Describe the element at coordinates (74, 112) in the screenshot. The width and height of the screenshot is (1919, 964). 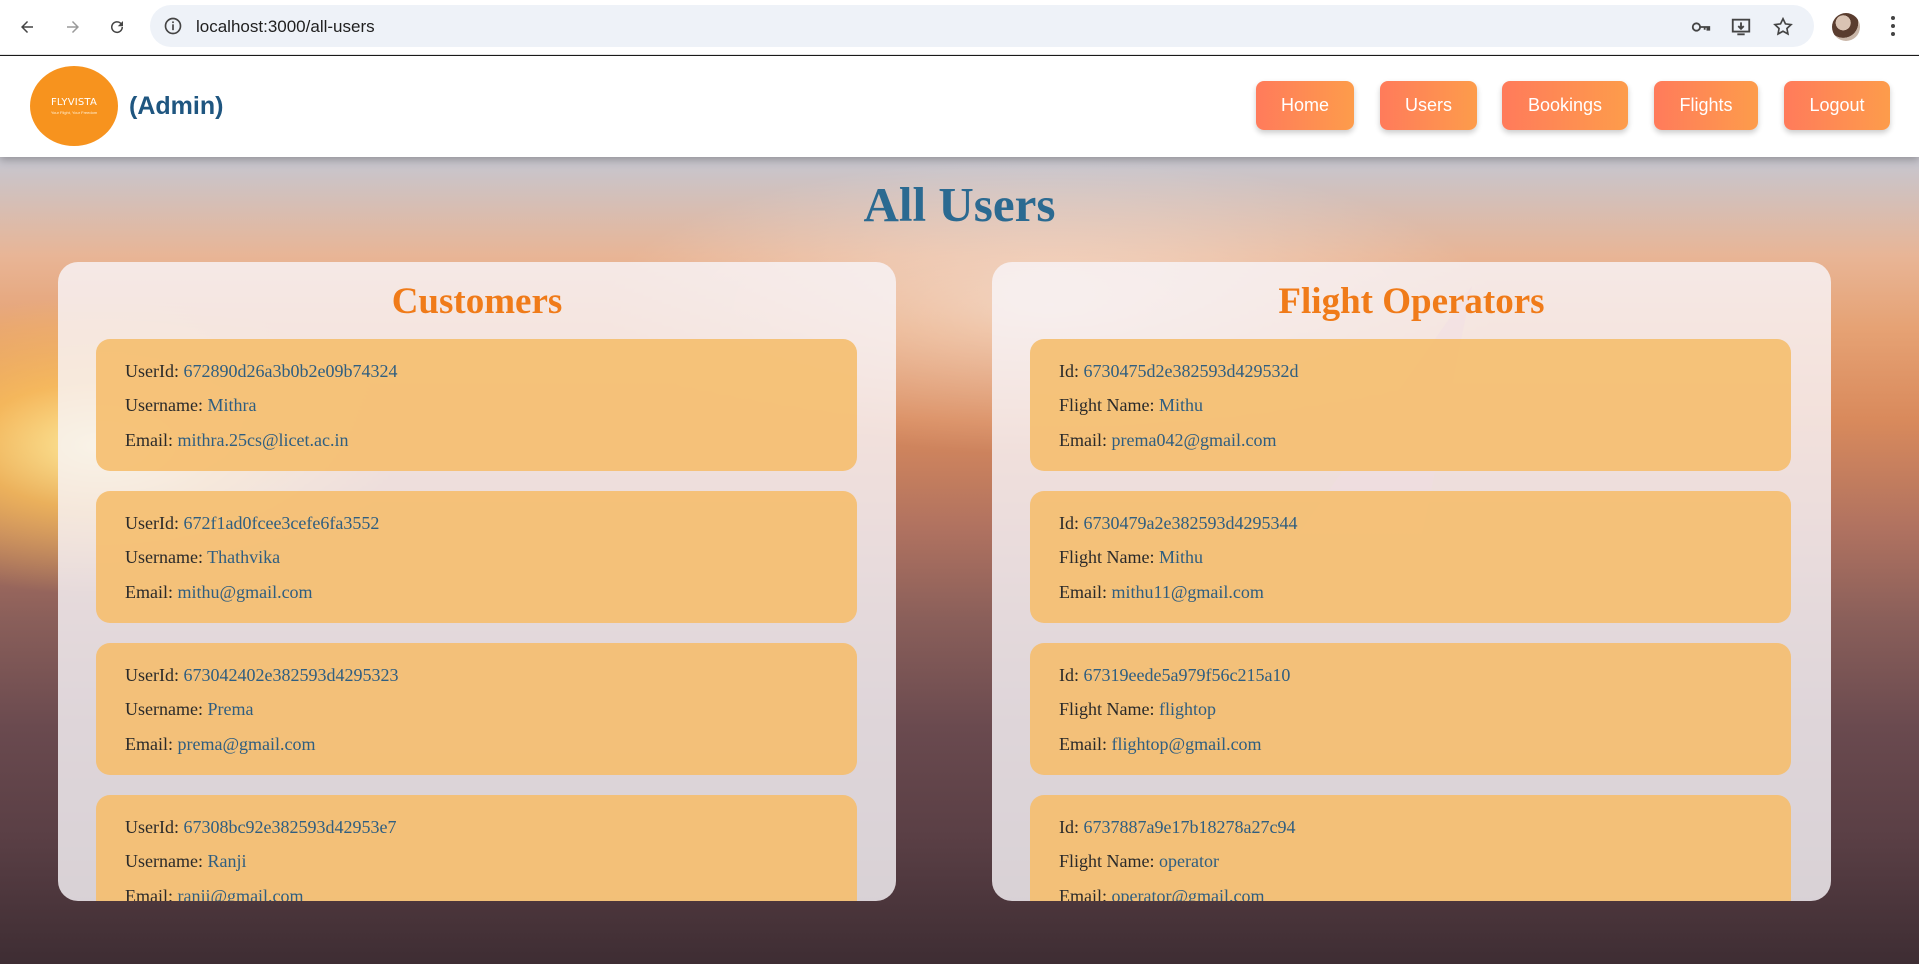
I see `logo-tagline: Your Flight, Your Freedom` at that location.